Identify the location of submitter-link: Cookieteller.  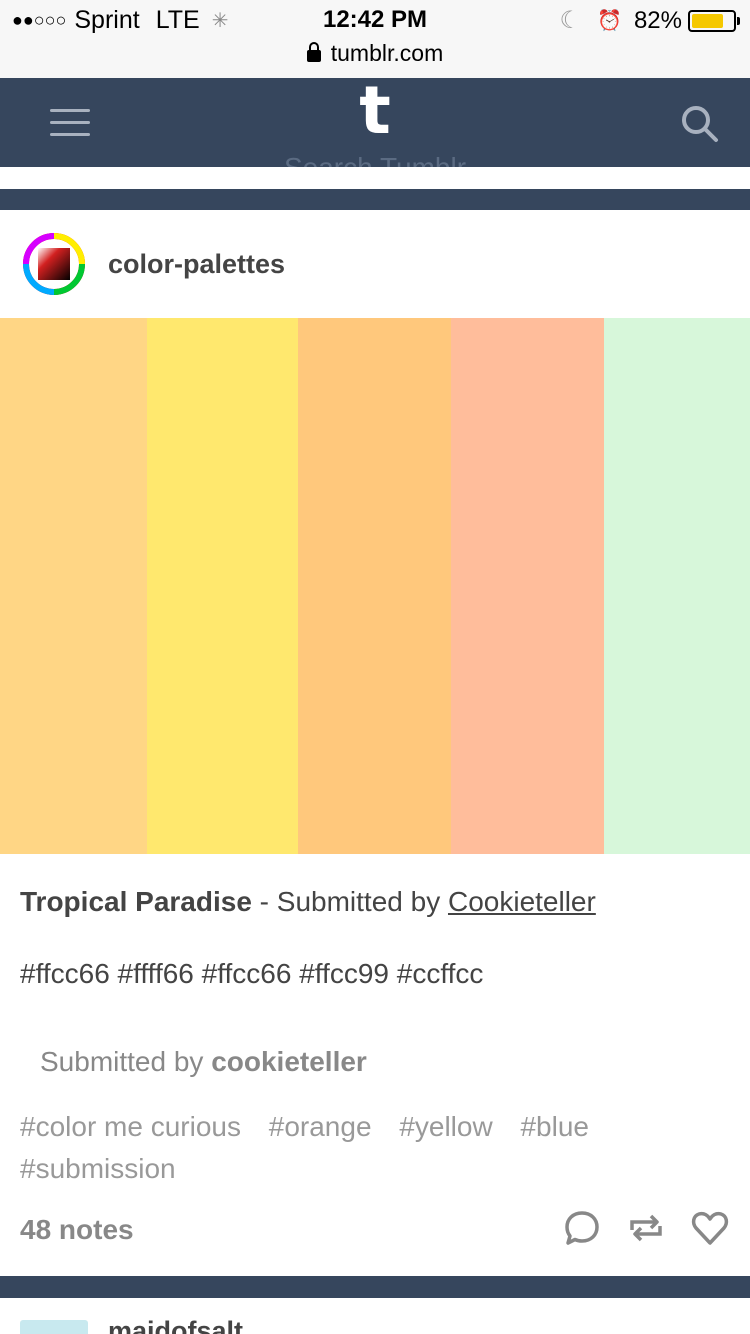
(522, 901).